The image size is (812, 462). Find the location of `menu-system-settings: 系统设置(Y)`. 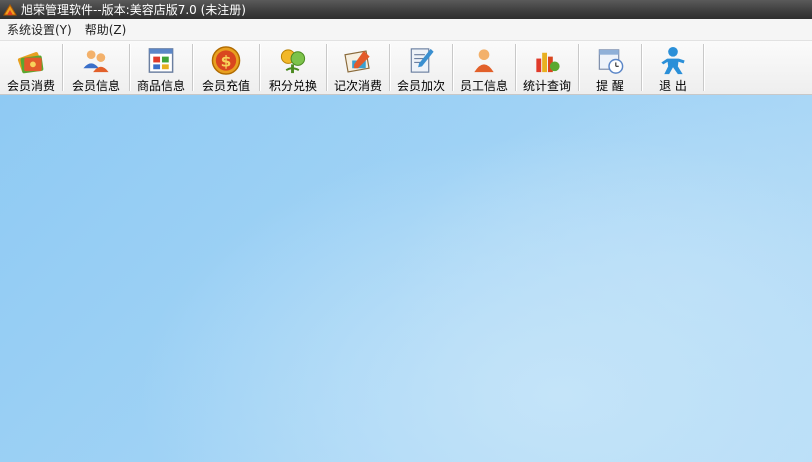

menu-system-settings: 系统设置(Y) is located at coordinates (39, 29).